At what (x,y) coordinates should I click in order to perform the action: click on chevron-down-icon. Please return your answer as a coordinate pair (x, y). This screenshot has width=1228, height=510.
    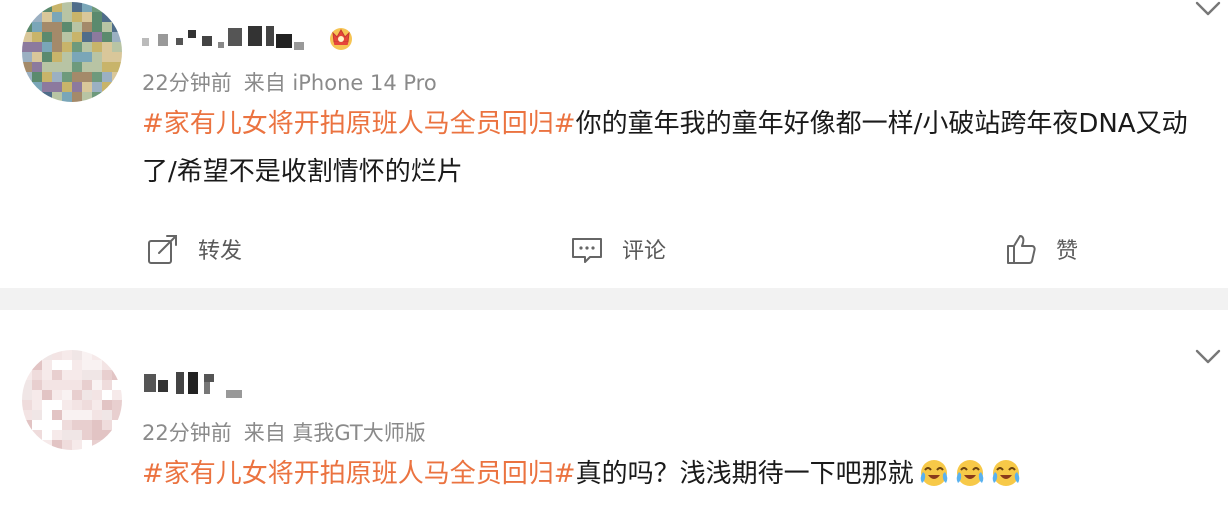
    Looking at the image, I should click on (1208, 357).